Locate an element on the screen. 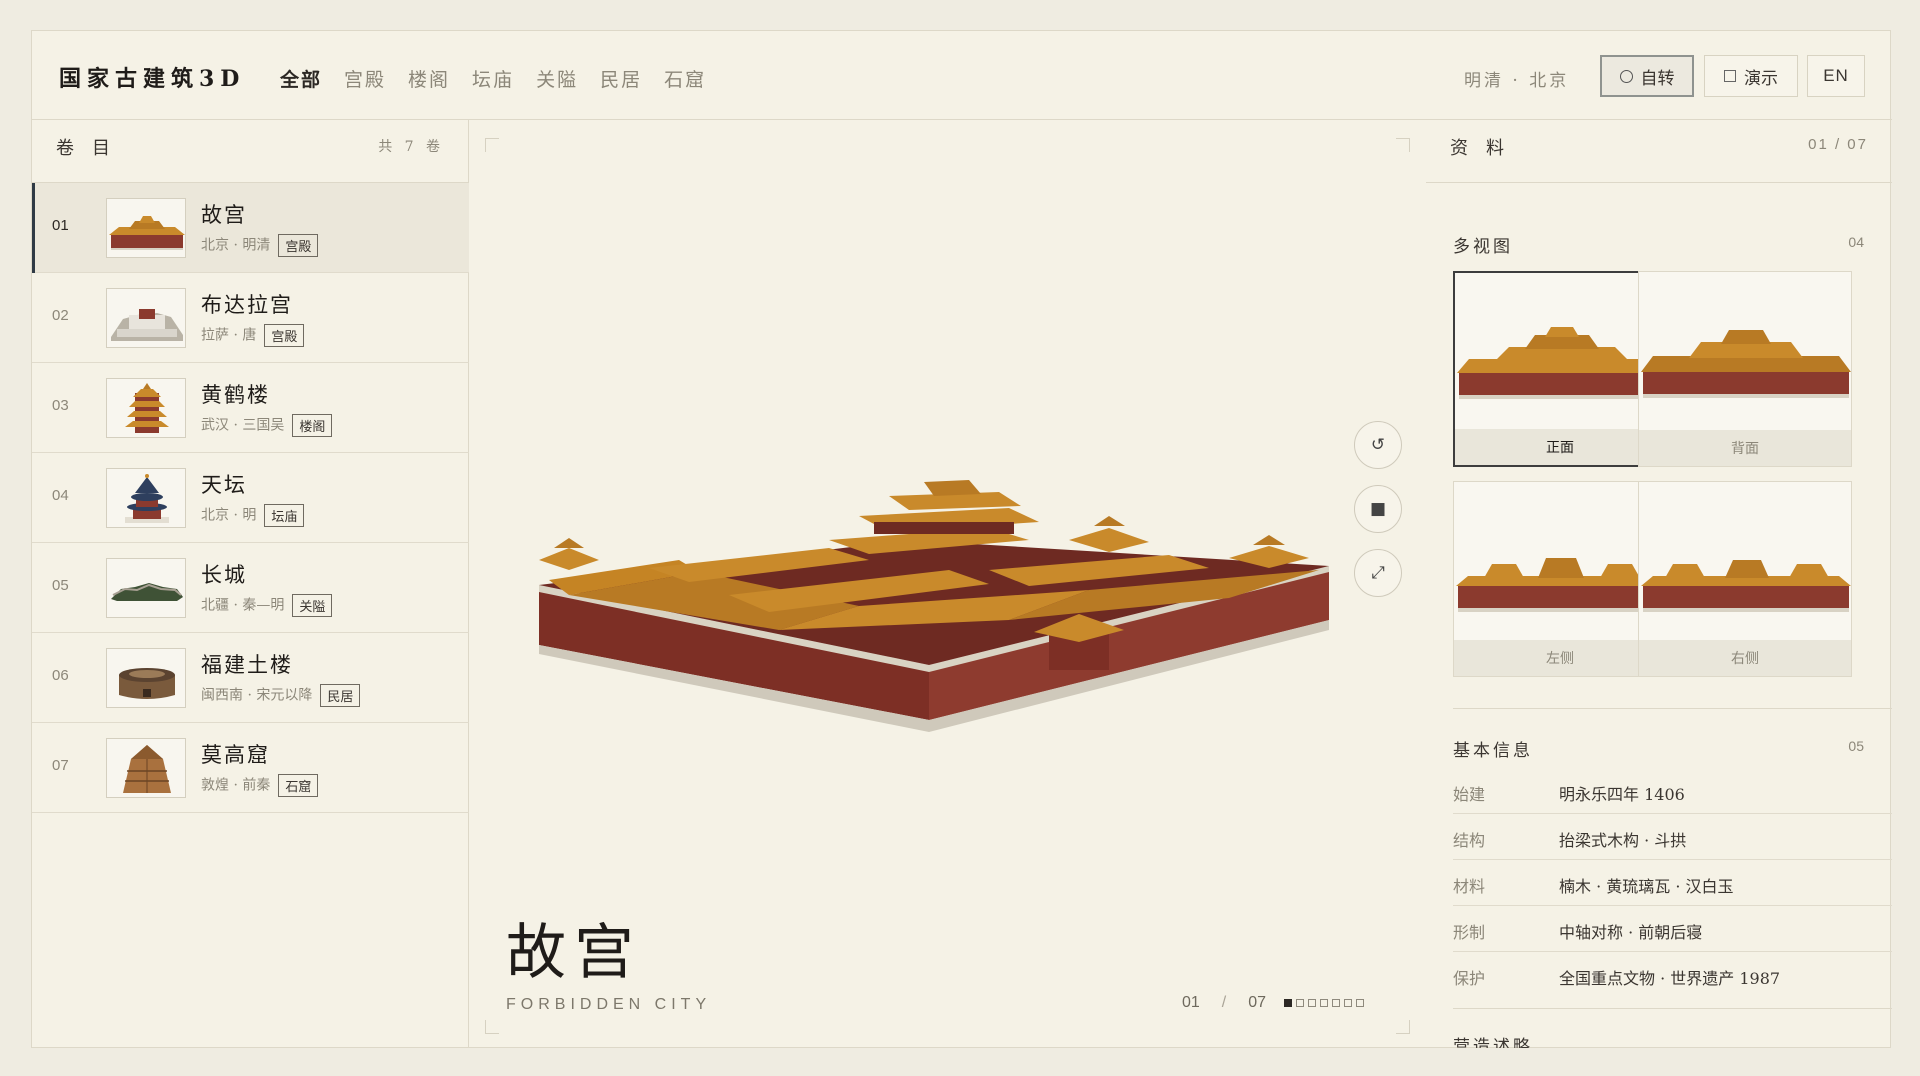 The image size is (1920, 1076). view-right: 右侧 is located at coordinates (1745, 579).